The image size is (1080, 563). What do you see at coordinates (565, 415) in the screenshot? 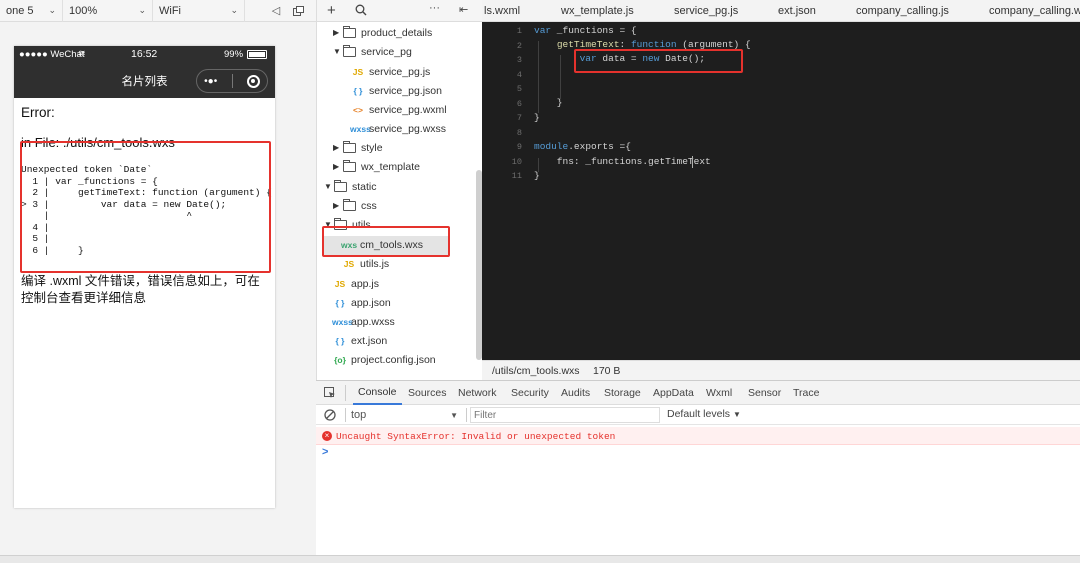
I see `console-filter-input` at bounding box center [565, 415].